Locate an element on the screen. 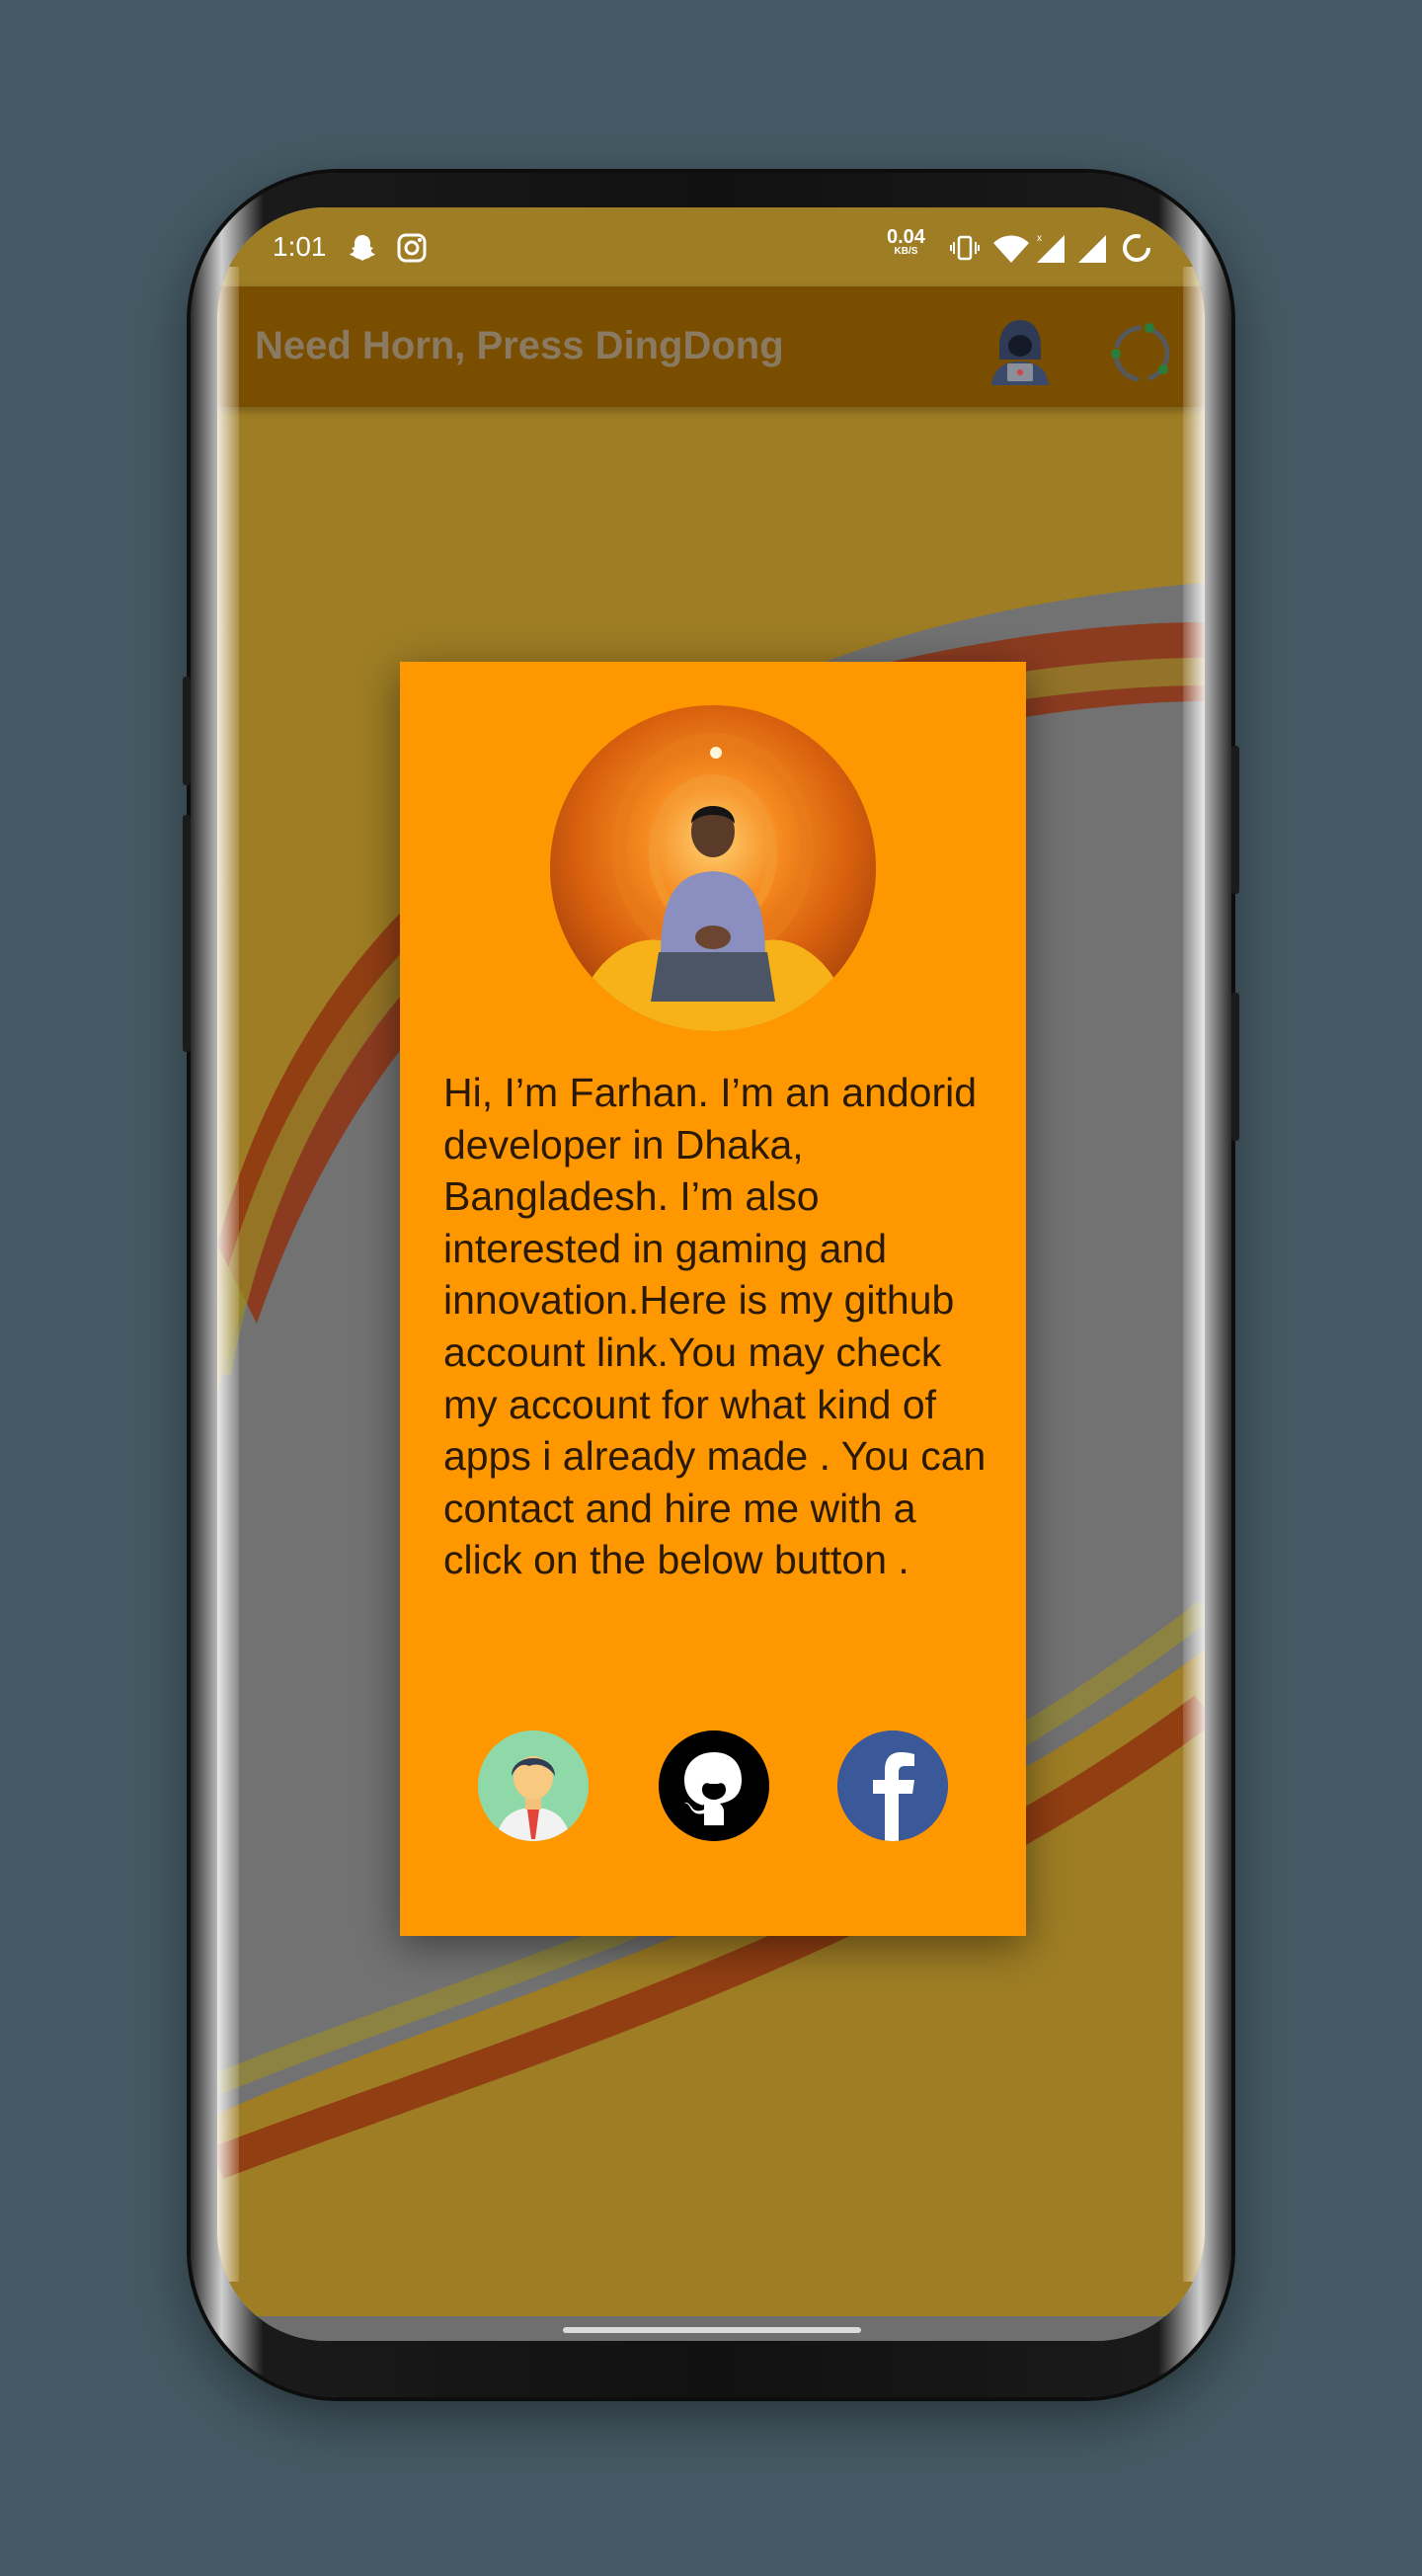 The width and height of the screenshot is (1422, 2576). github-button is located at coordinates (714, 1786).